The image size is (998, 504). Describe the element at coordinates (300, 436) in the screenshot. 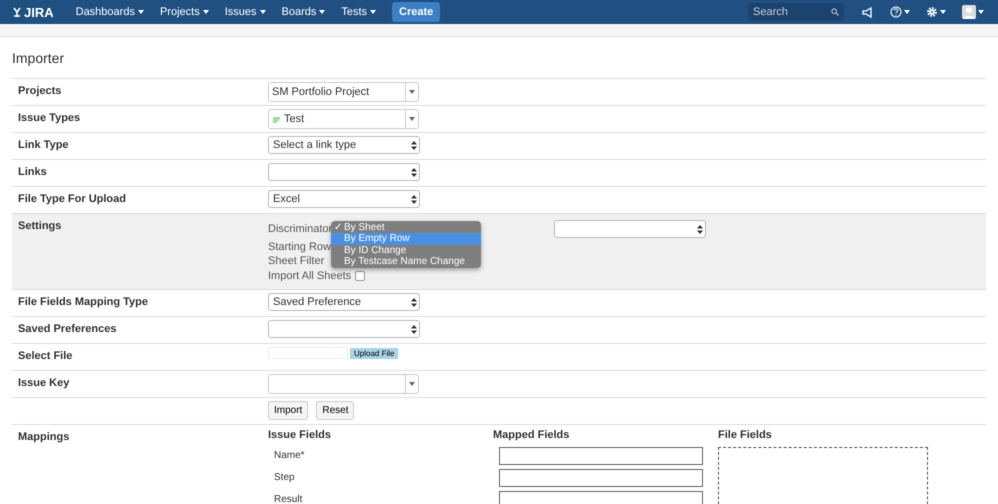

I see `column-heading: Issue Fields` at that location.